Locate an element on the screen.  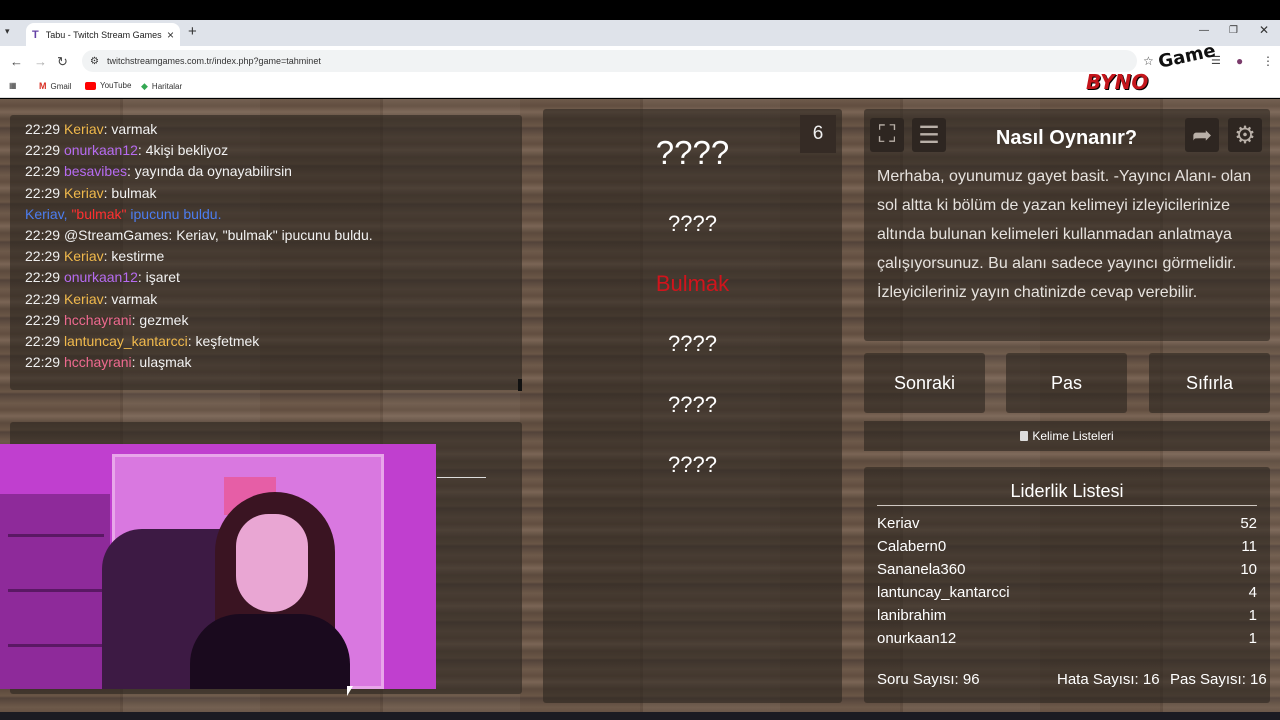
site-info-icon: ⚙ is located at coordinates (94, 61).